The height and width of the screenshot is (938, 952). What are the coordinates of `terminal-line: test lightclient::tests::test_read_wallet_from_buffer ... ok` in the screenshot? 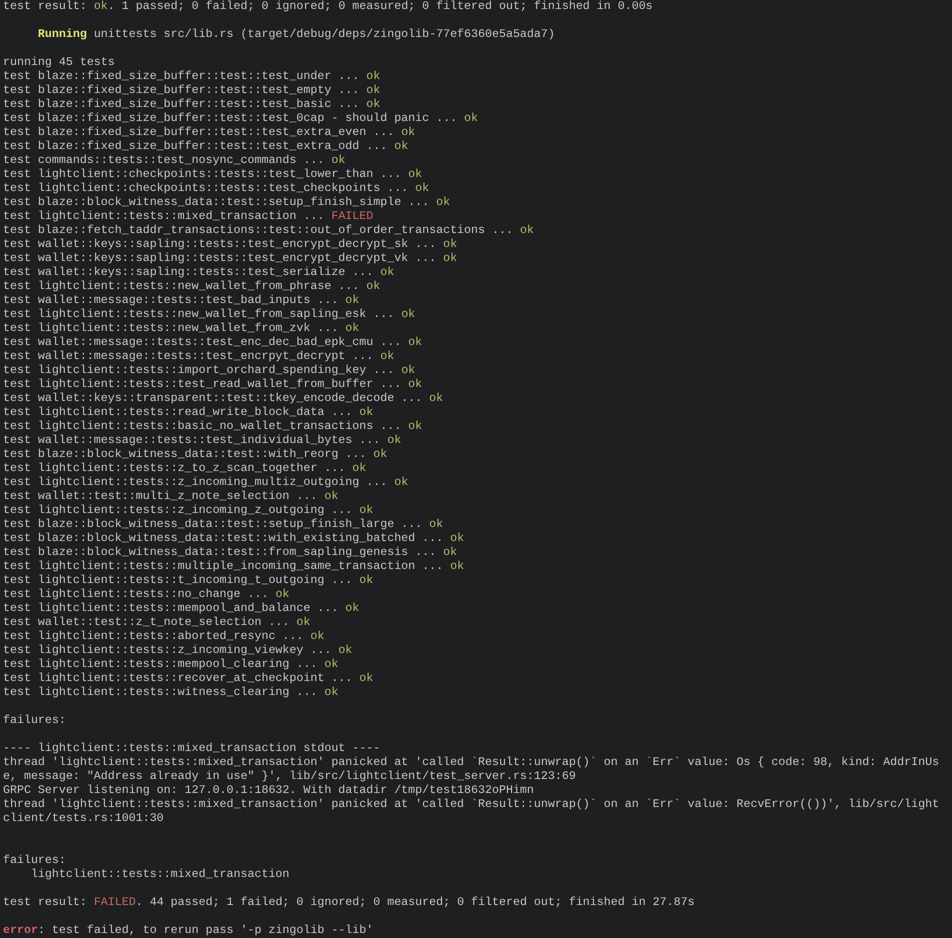 It's located at (212, 385).